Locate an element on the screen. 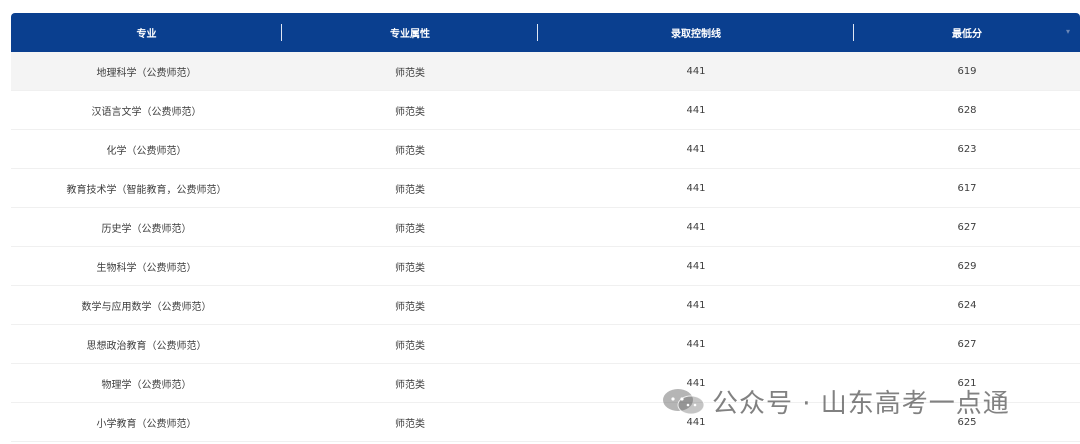 Image resolution: width=1080 pixels, height=444 pixels. cell-major: 物理学（公费师范） is located at coordinates (146, 385).